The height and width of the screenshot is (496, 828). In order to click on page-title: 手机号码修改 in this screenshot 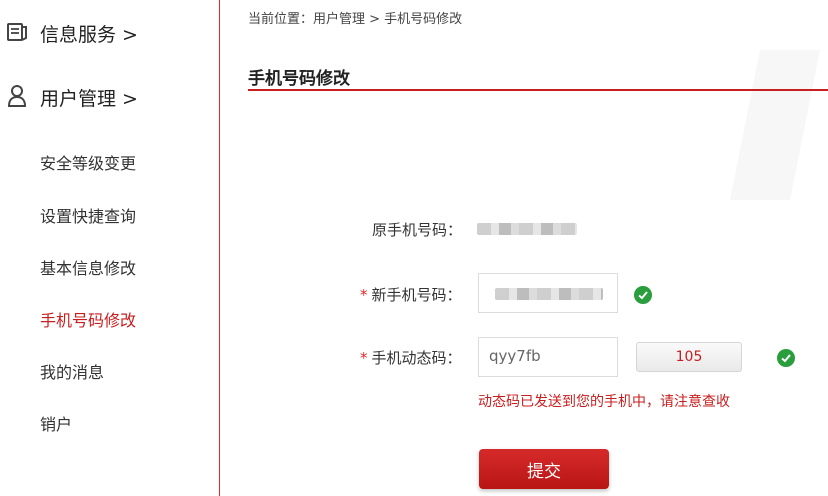, I will do `click(299, 79)`.